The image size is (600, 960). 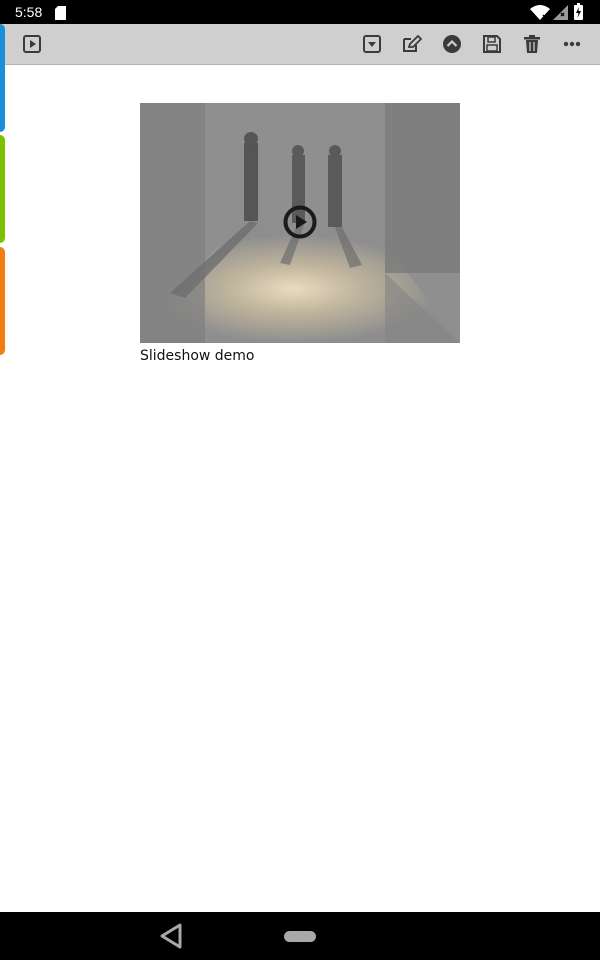 I want to click on media-caption: Slideshow demo, so click(x=197, y=356).